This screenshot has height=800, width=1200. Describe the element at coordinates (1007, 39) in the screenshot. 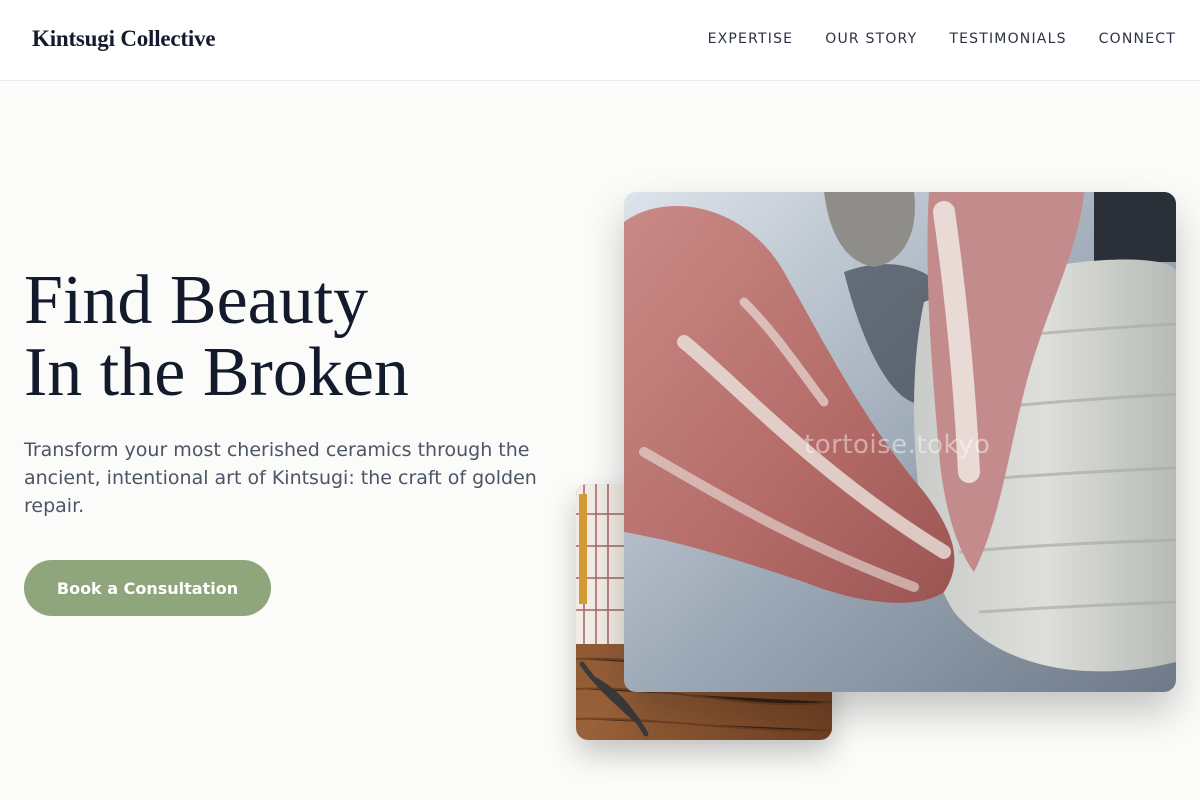

I see `nav-link-testimonials: TESTIMONIALS` at that location.